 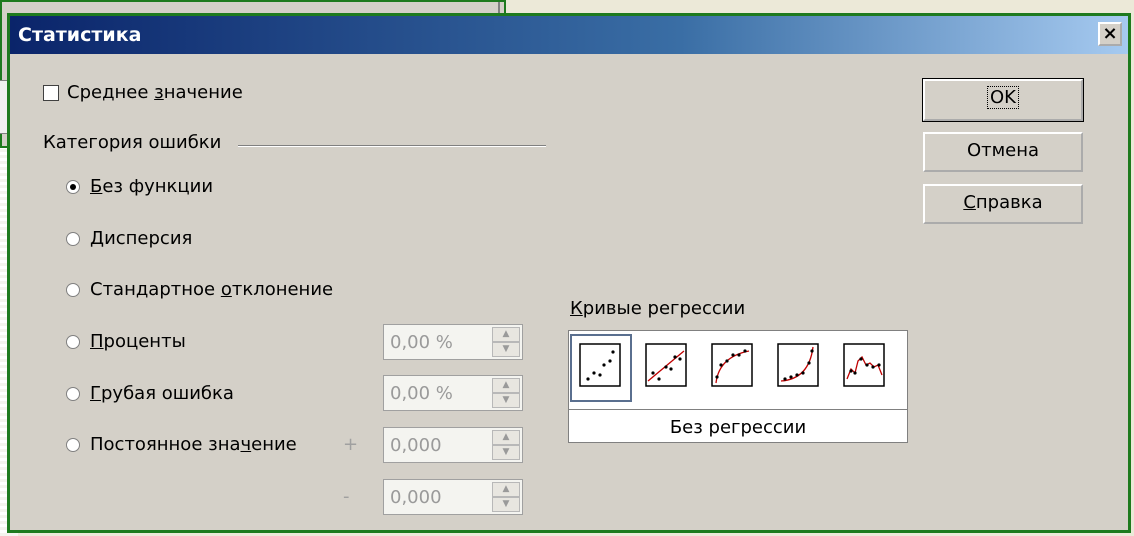 What do you see at coordinates (601, 368) in the screenshot?
I see `no-regression-icon` at bounding box center [601, 368].